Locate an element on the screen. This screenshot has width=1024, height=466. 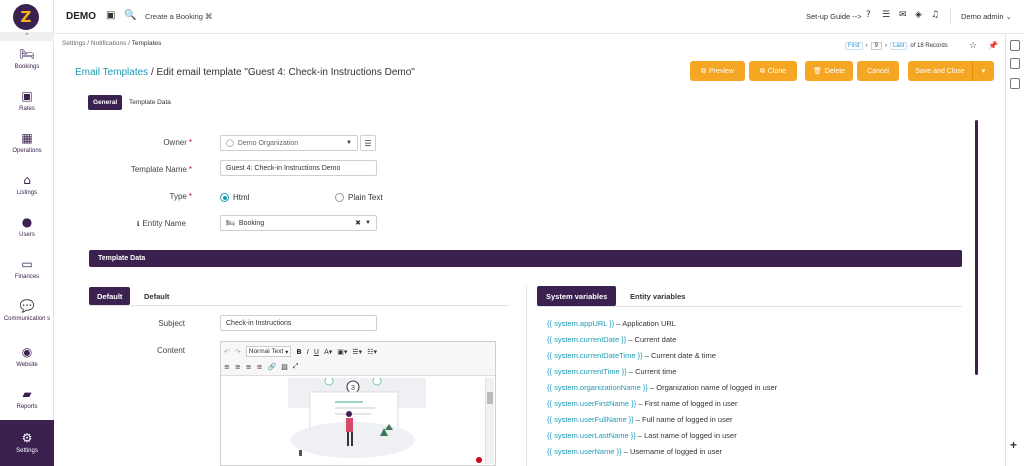
sidebar-item-listings: ⌂ Listings is located at coordinates (27, 185).